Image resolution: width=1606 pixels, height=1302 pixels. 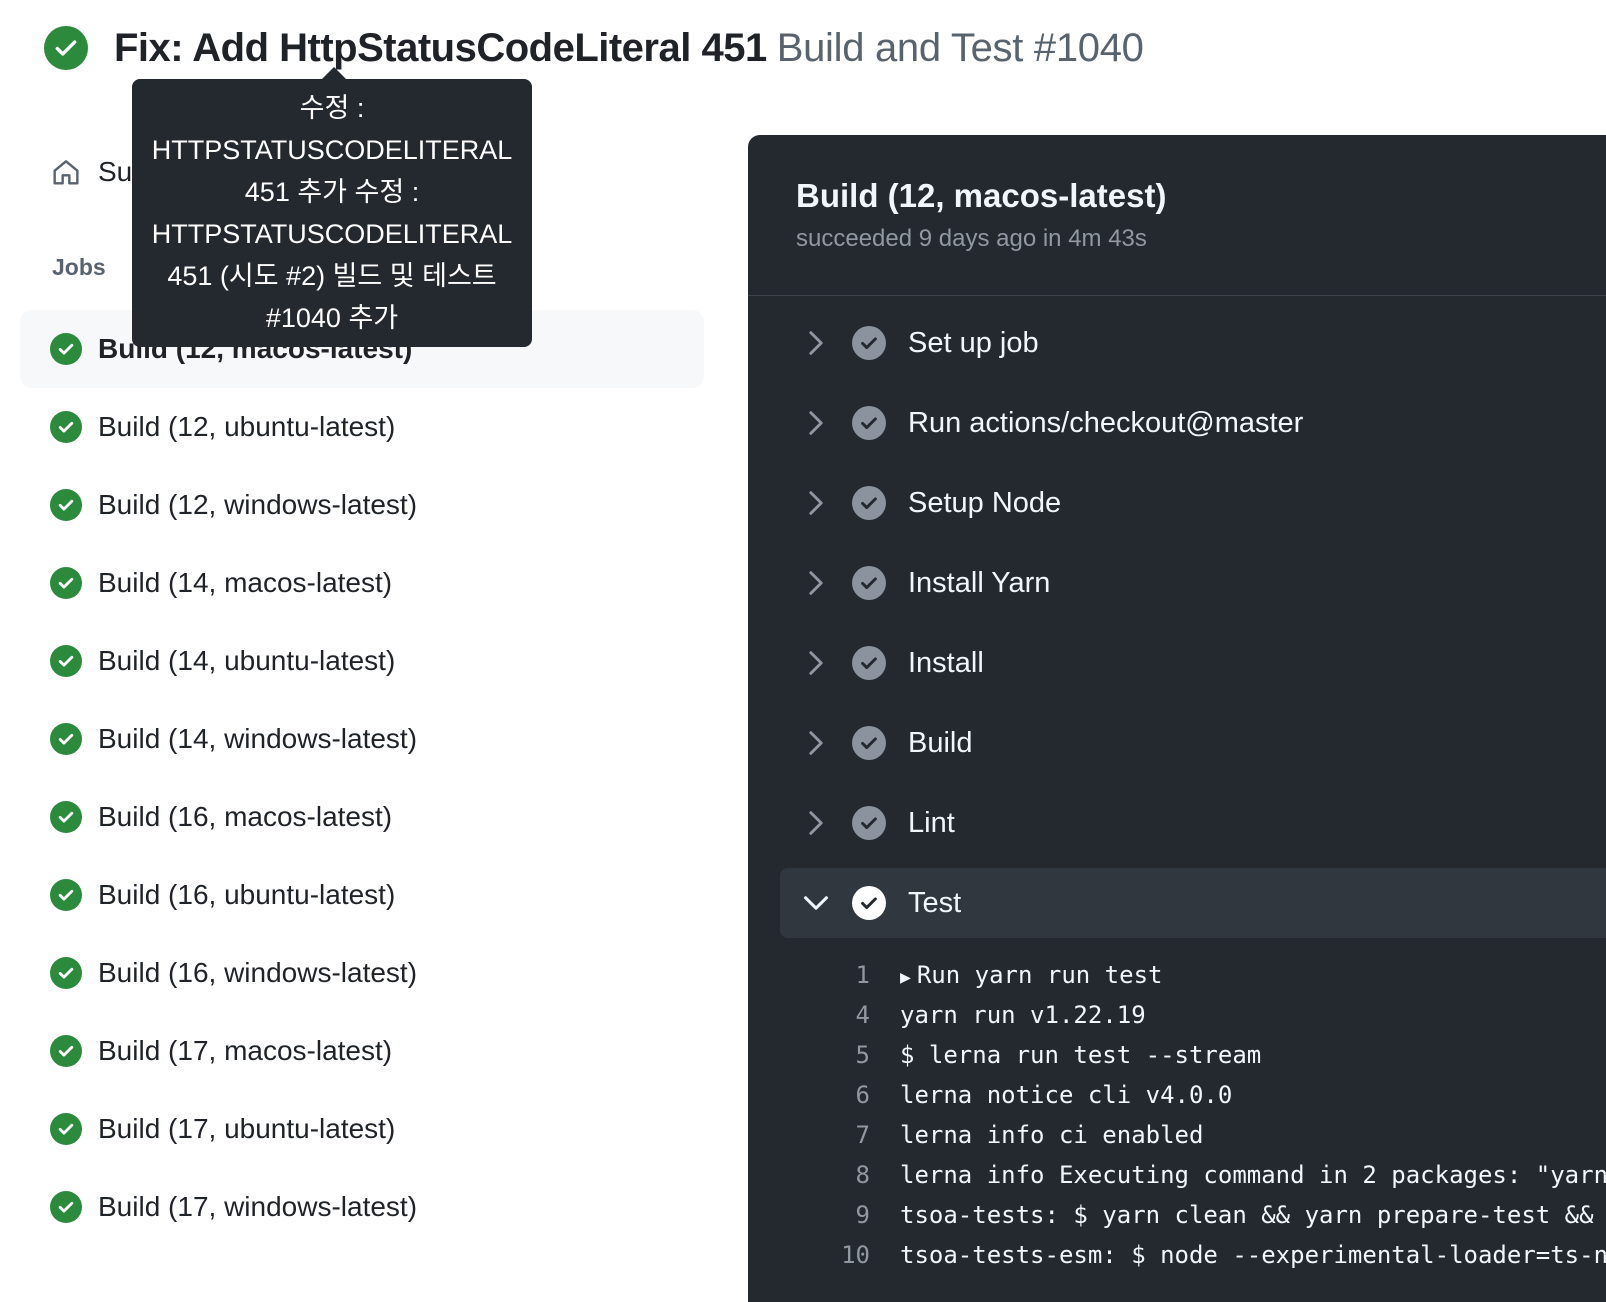 I want to click on step-label: Test, so click(x=935, y=902).